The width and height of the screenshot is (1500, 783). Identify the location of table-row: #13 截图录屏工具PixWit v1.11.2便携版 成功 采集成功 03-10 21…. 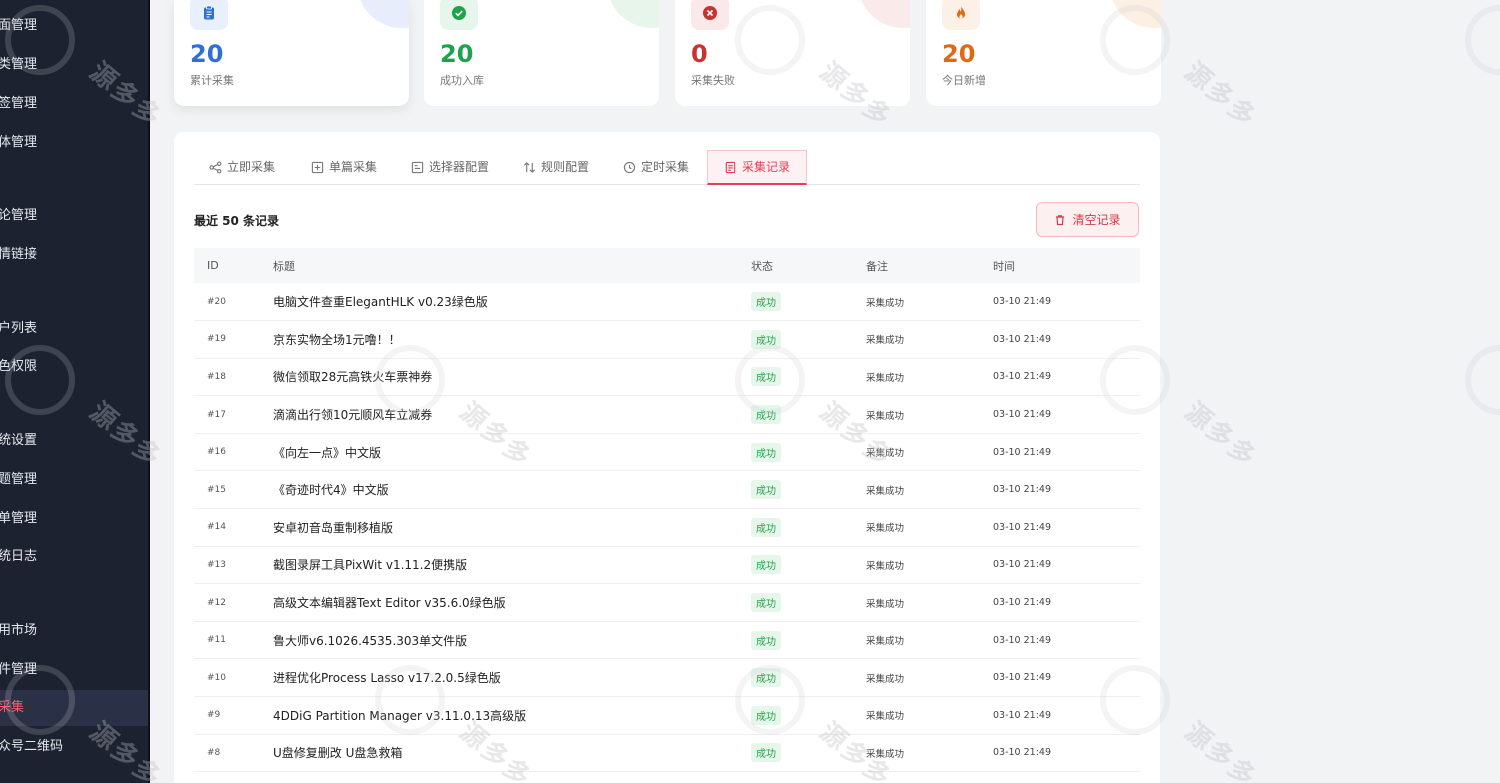
(667, 565).